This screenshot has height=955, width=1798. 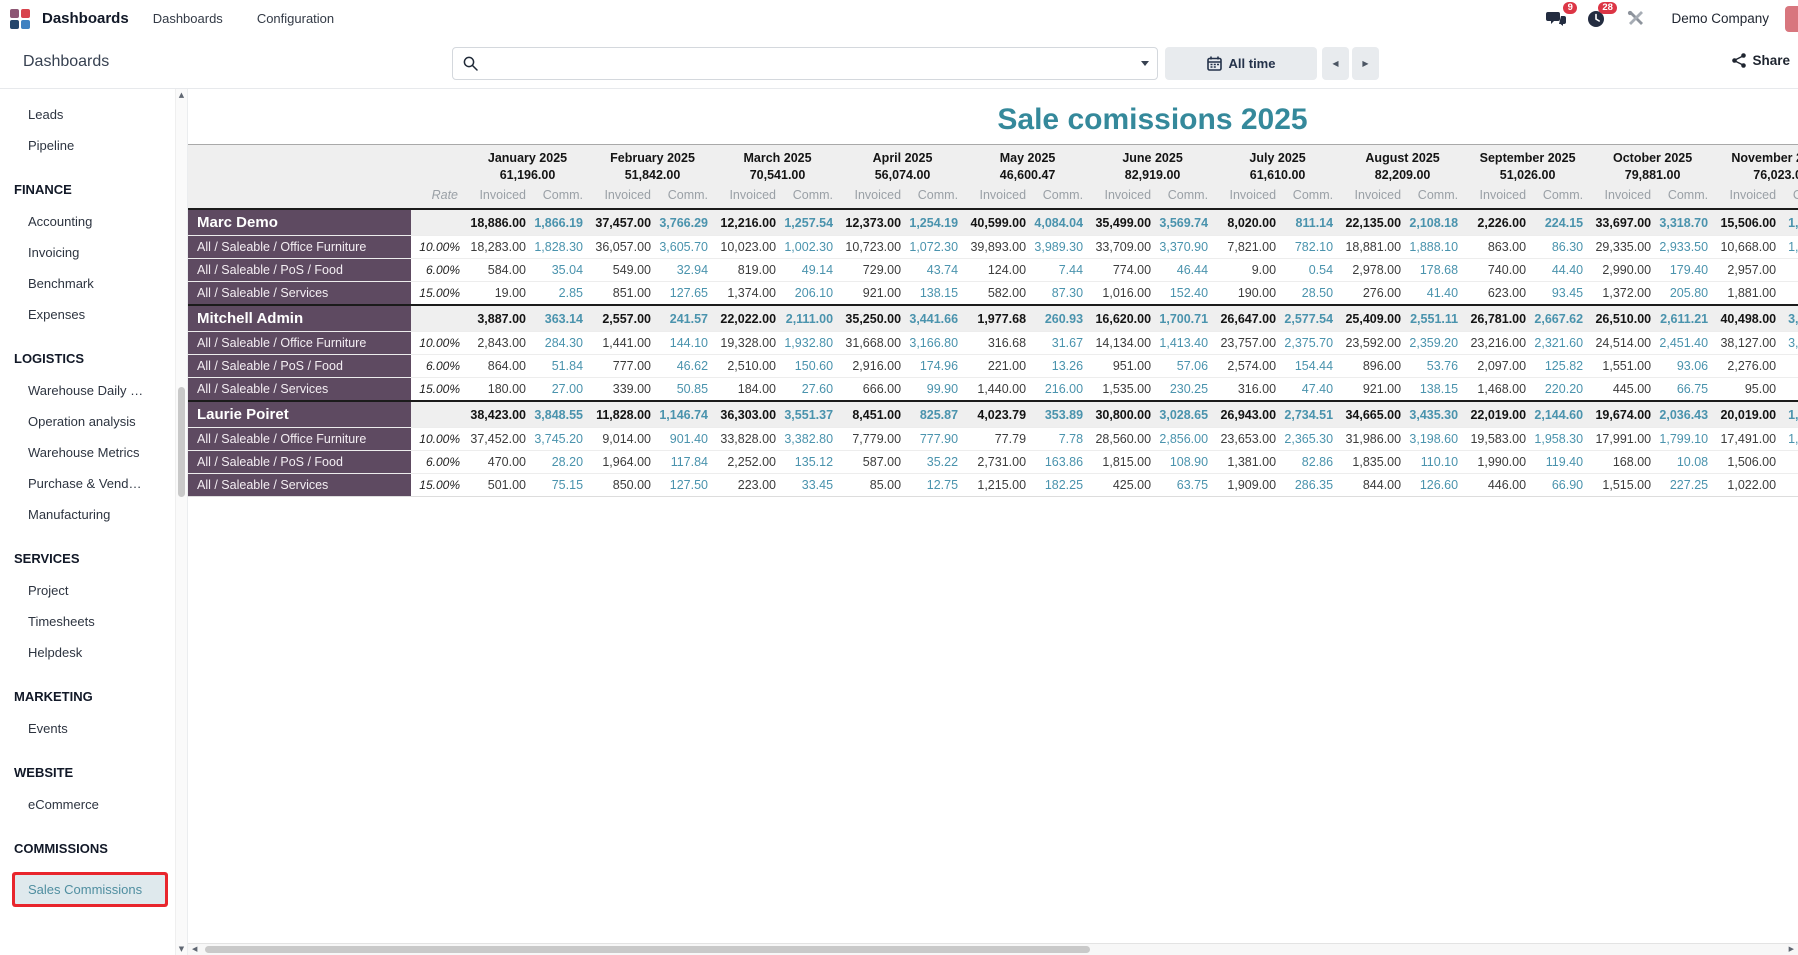 What do you see at coordinates (812, 414) in the screenshot?
I see `comm-cell: 3,551.37` at bounding box center [812, 414].